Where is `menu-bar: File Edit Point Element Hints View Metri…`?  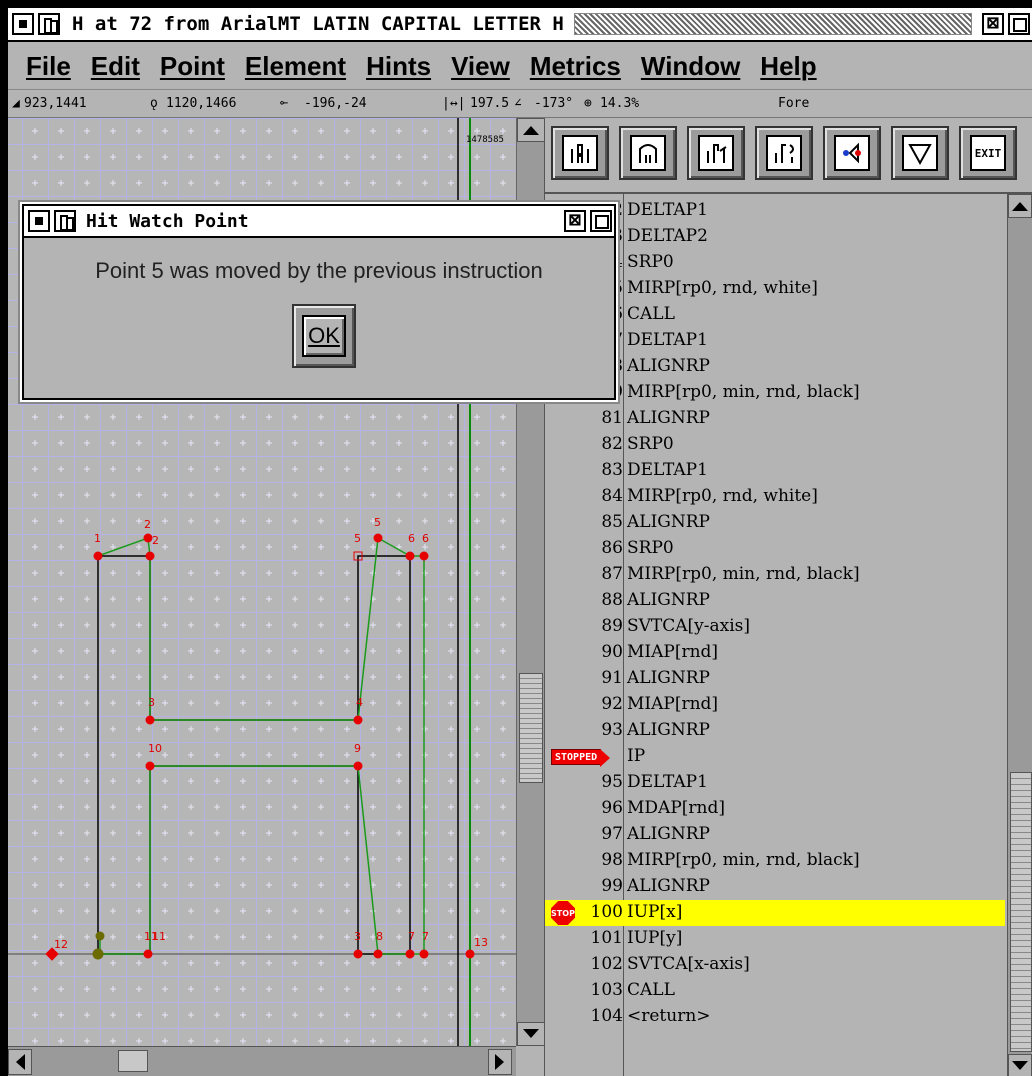 menu-bar: File Edit Point Element Hints View Metri… is located at coordinates (520, 67).